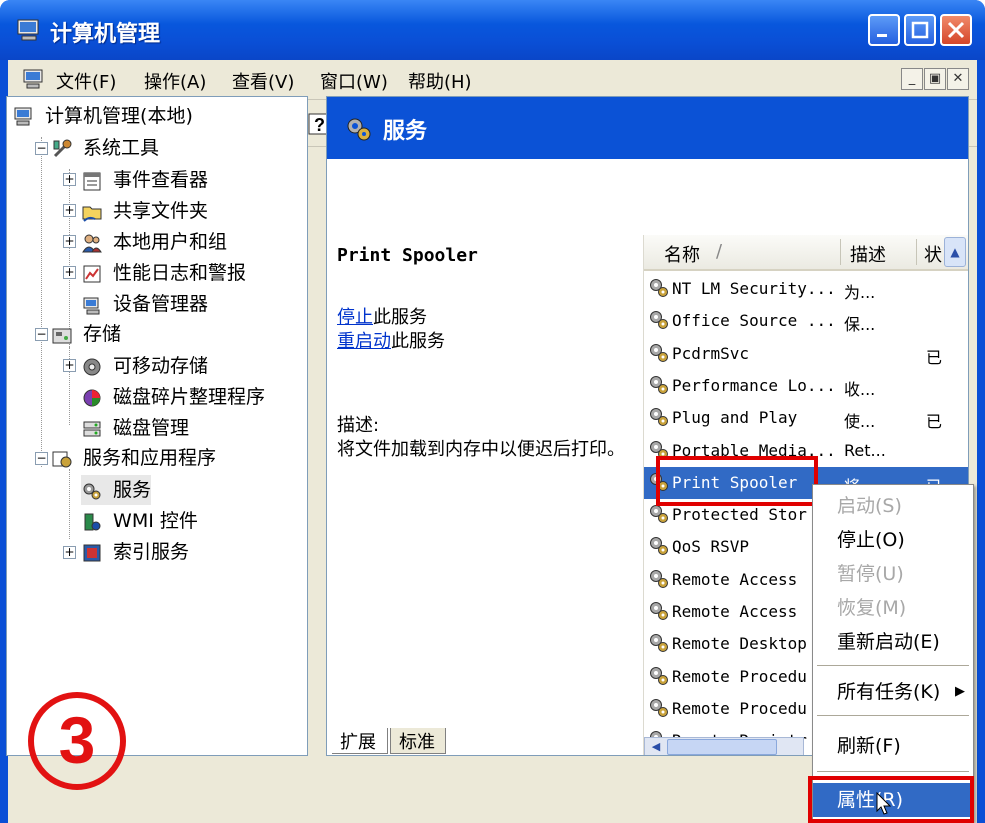 The height and width of the screenshot is (823, 985). What do you see at coordinates (492, 30) in the screenshot?
I see `title-bar: 计算机管理` at bounding box center [492, 30].